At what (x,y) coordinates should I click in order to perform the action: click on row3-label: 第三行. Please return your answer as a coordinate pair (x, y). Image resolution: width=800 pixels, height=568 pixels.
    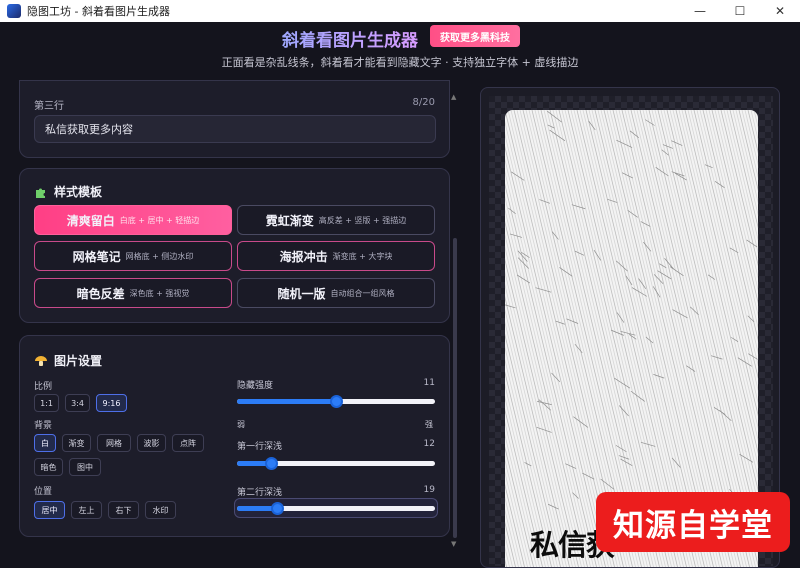
    Looking at the image, I should click on (49, 106).